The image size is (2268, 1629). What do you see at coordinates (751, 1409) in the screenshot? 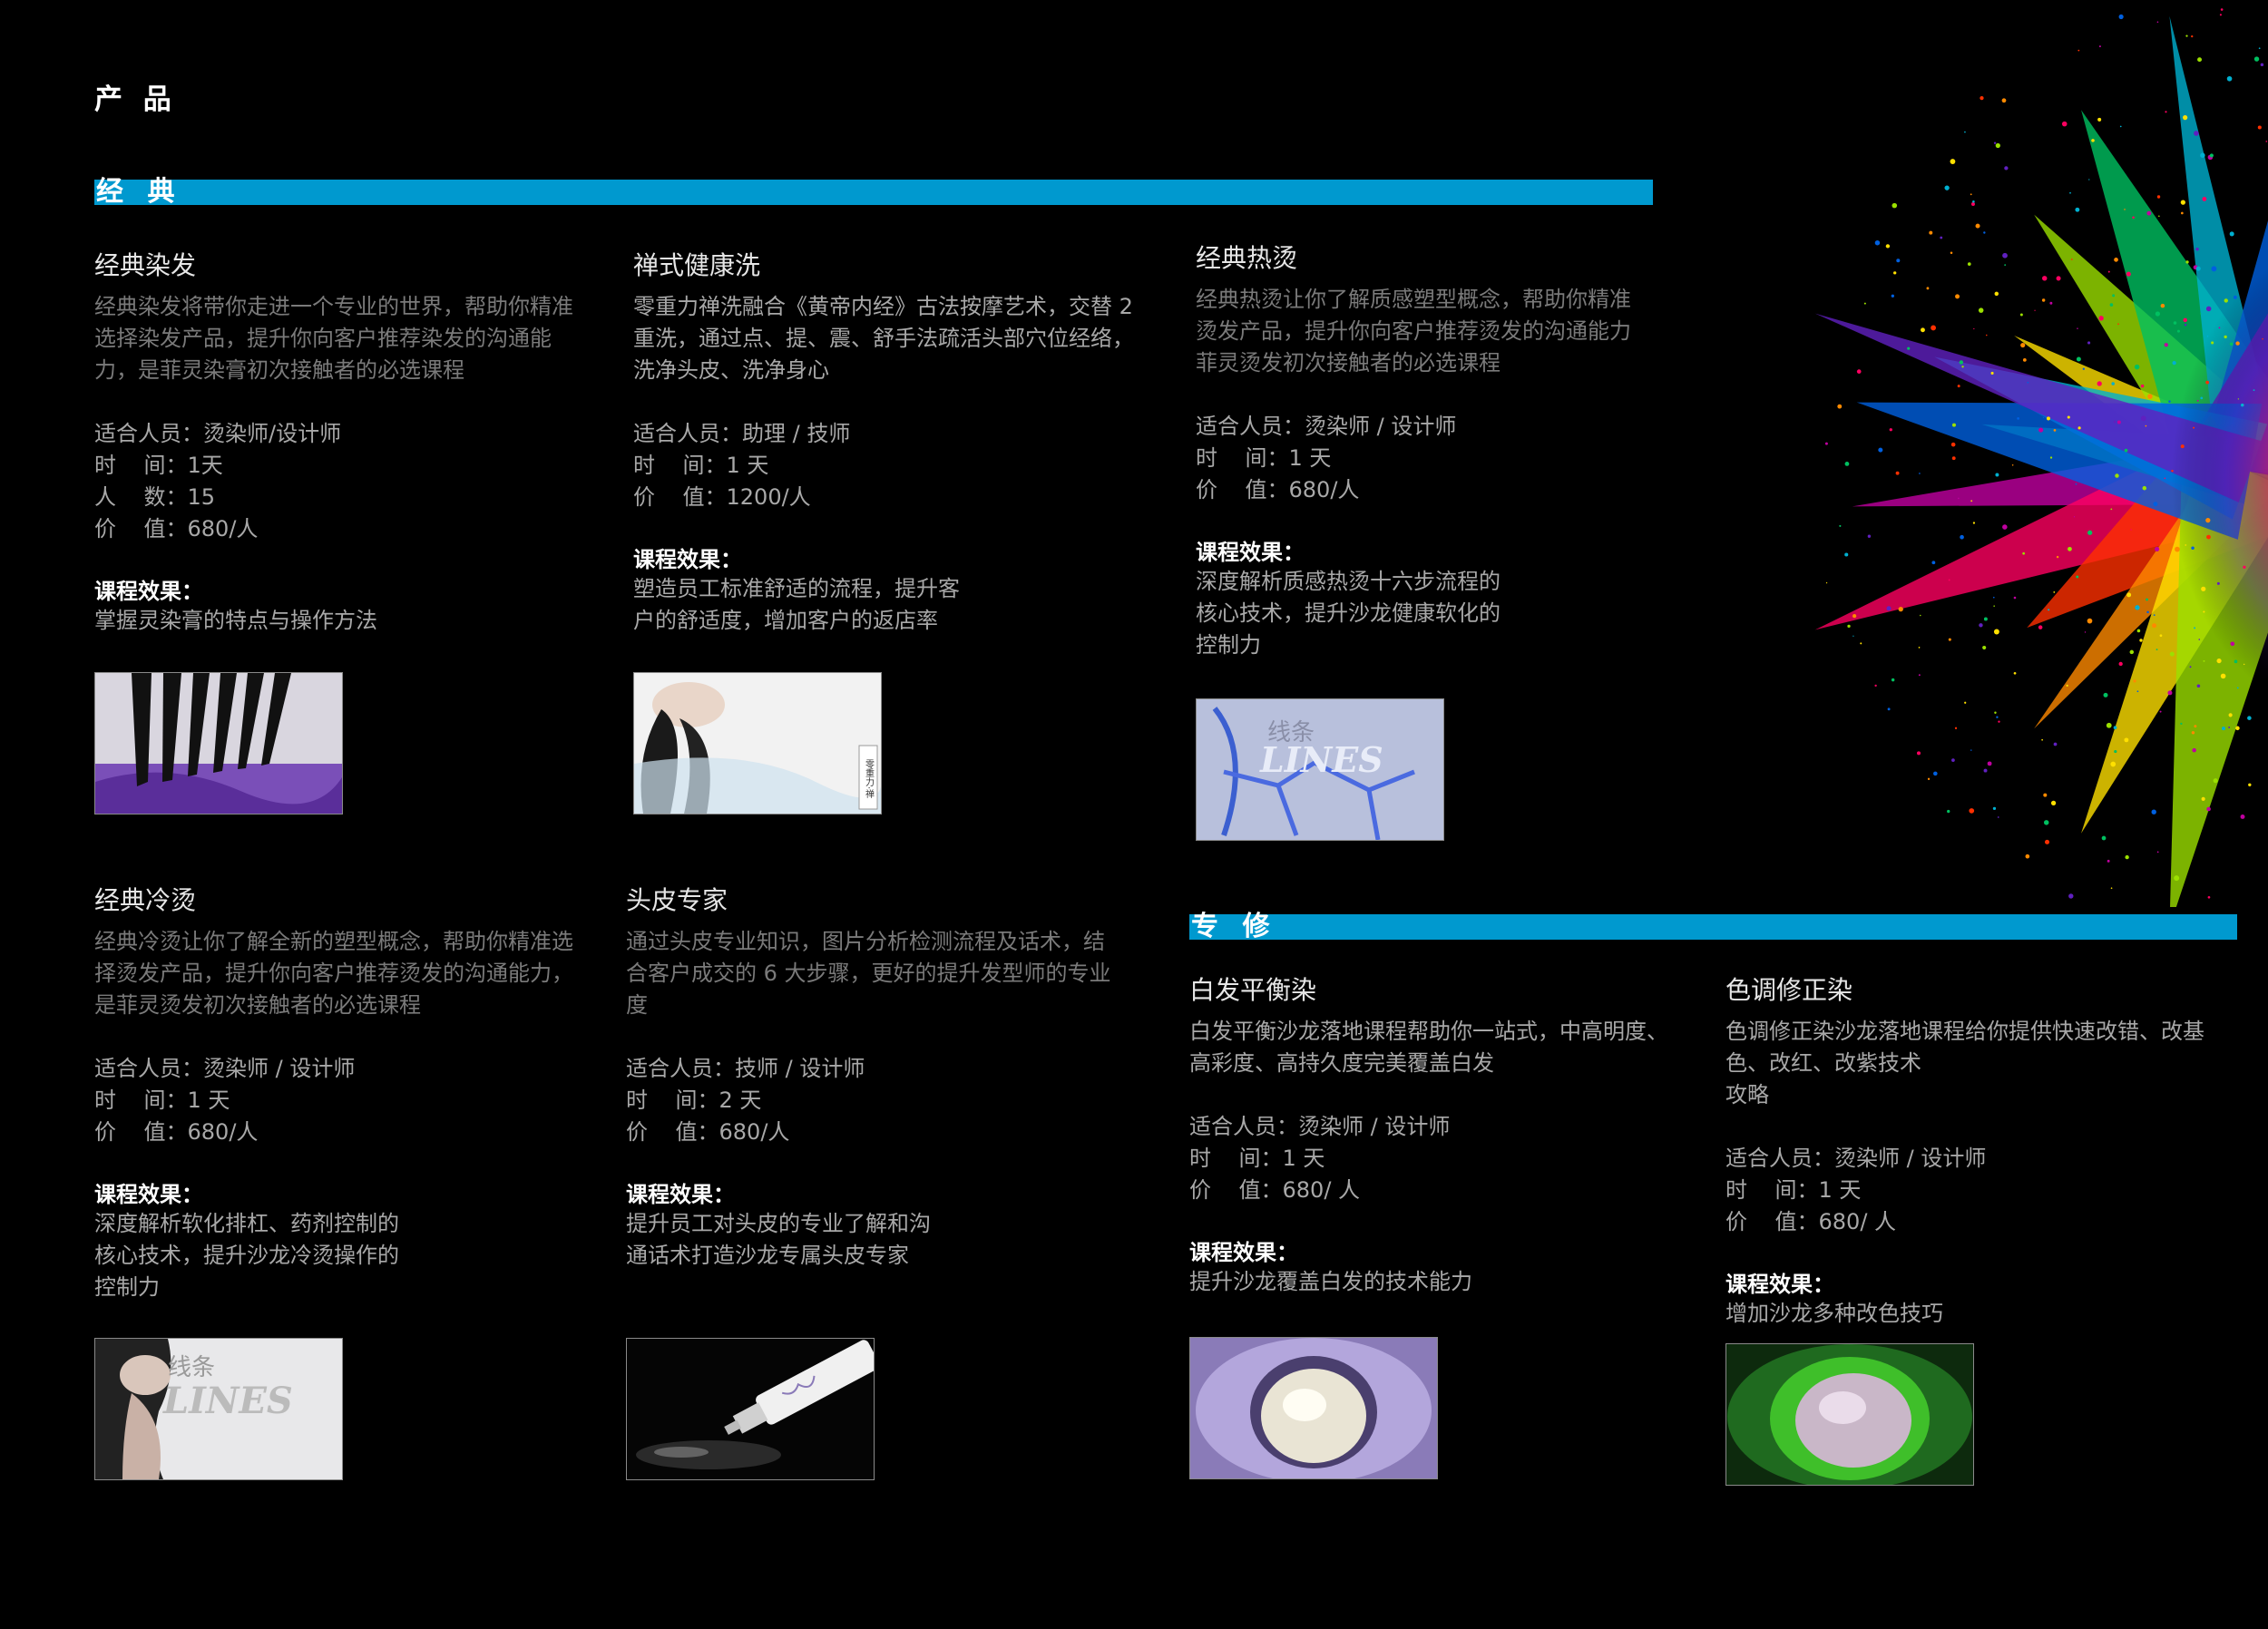
I see `course-thumbnail-scalp` at bounding box center [751, 1409].